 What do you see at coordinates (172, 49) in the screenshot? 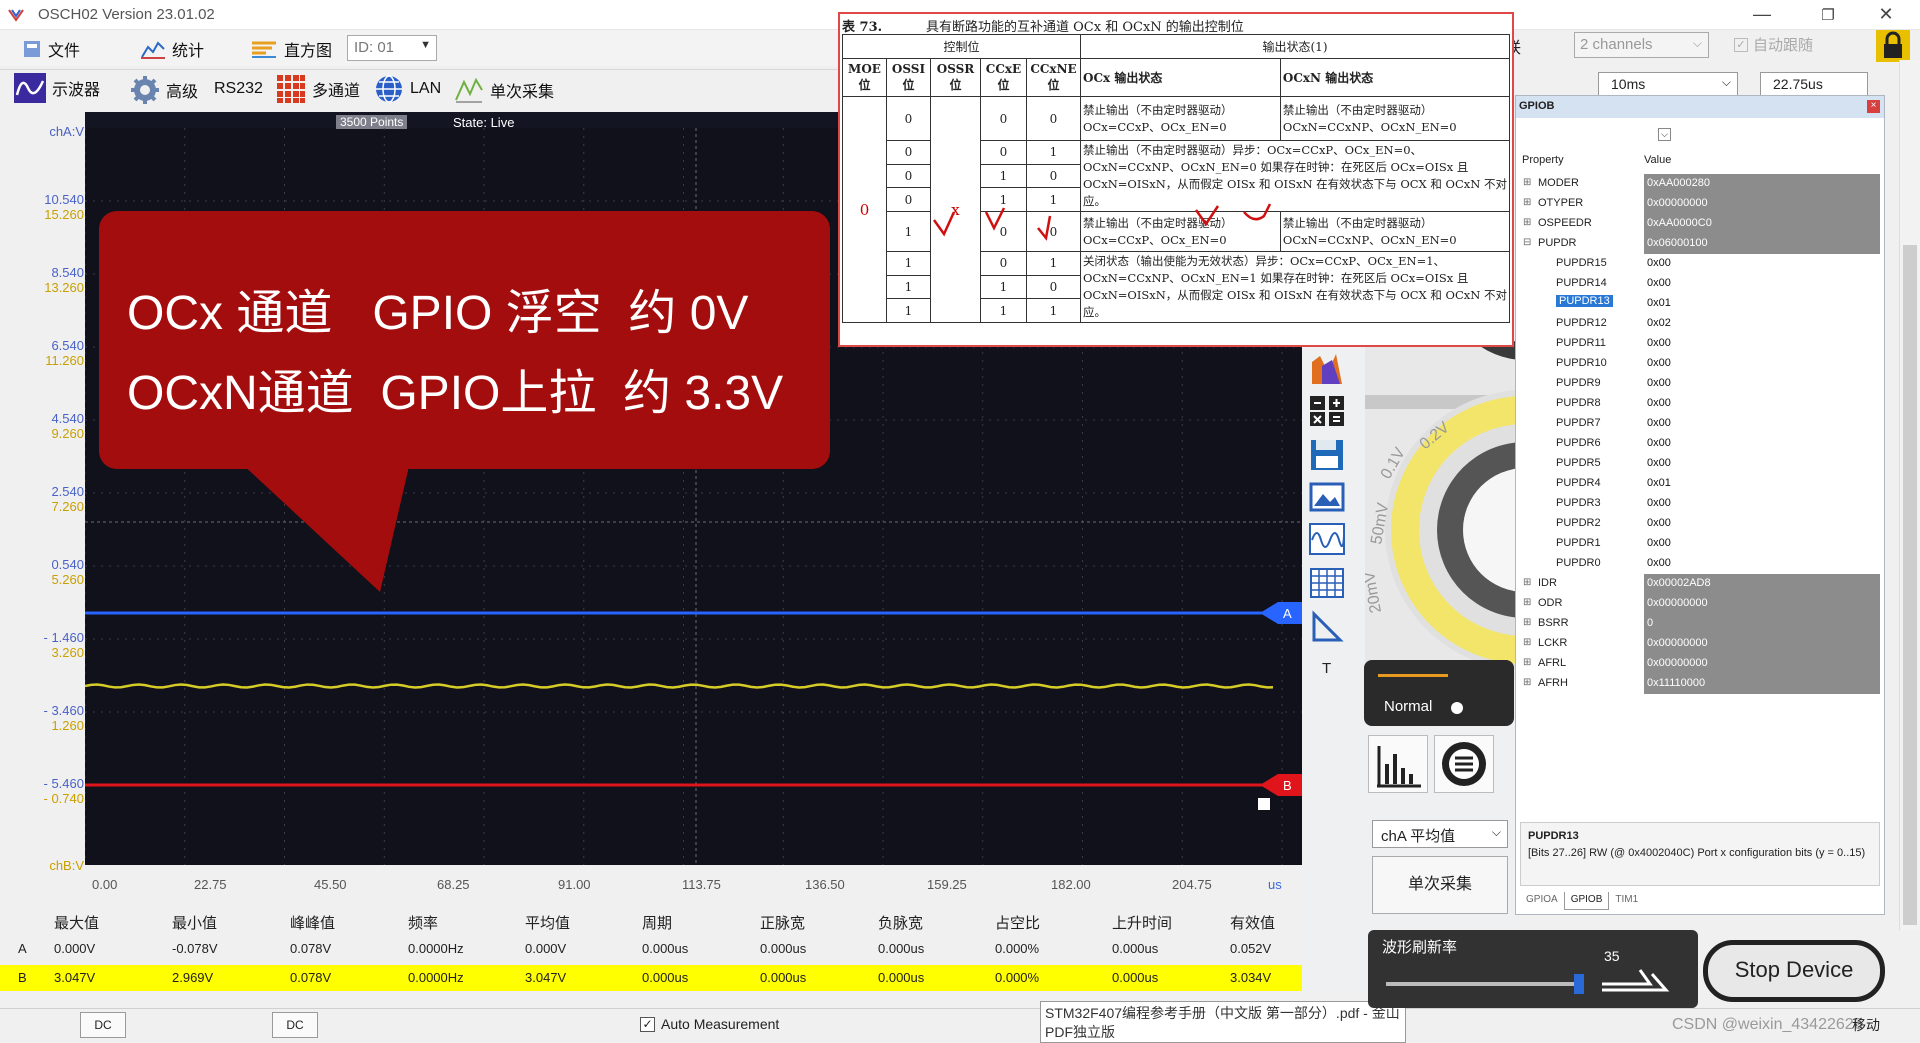
I see `stats-button: 统计` at bounding box center [172, 49].